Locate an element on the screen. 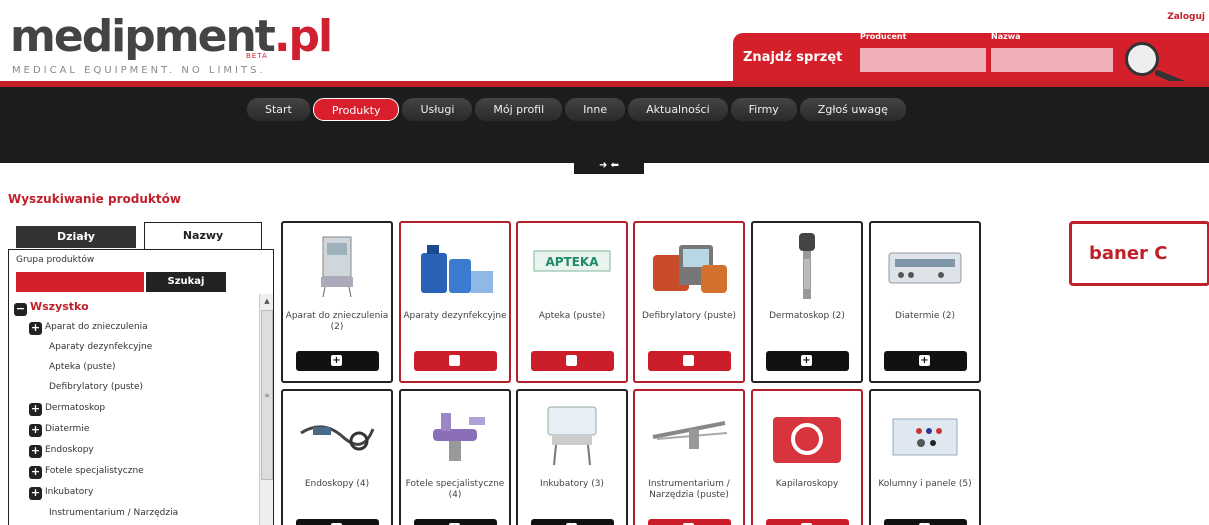  minus-icon: − is located at coordinates (20, 309).